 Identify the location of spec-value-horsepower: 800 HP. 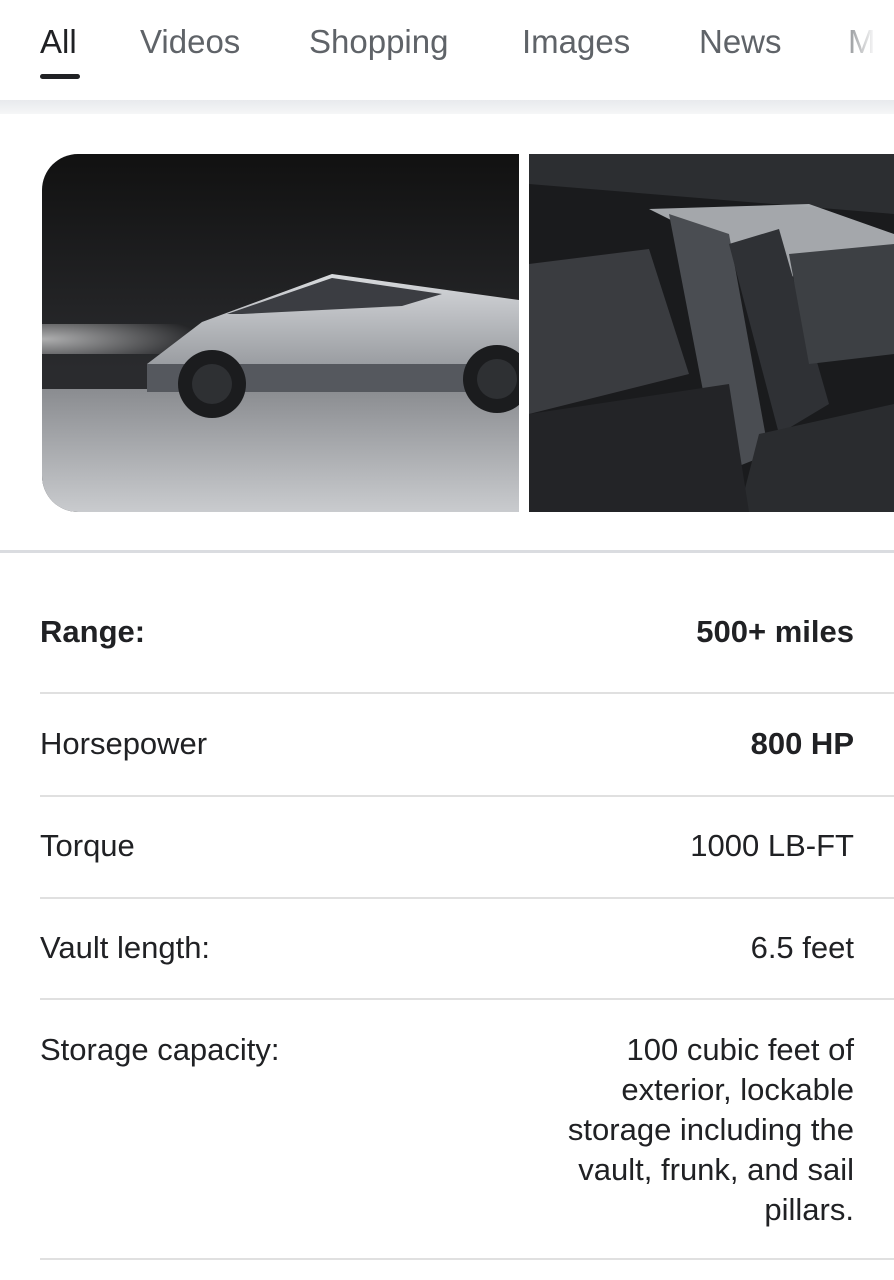
(802, 743).